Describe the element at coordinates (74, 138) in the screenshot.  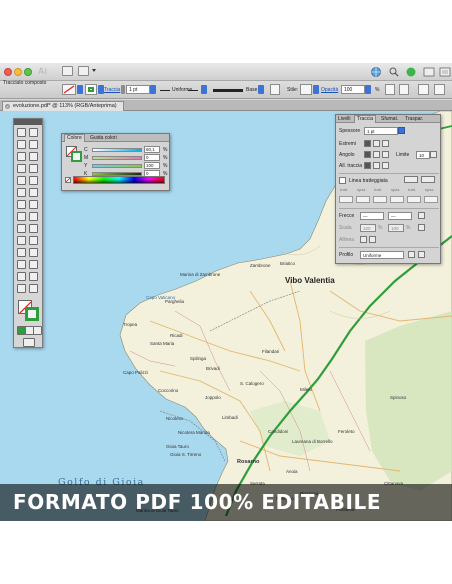
I see `tab-colore: Colore` at that location.